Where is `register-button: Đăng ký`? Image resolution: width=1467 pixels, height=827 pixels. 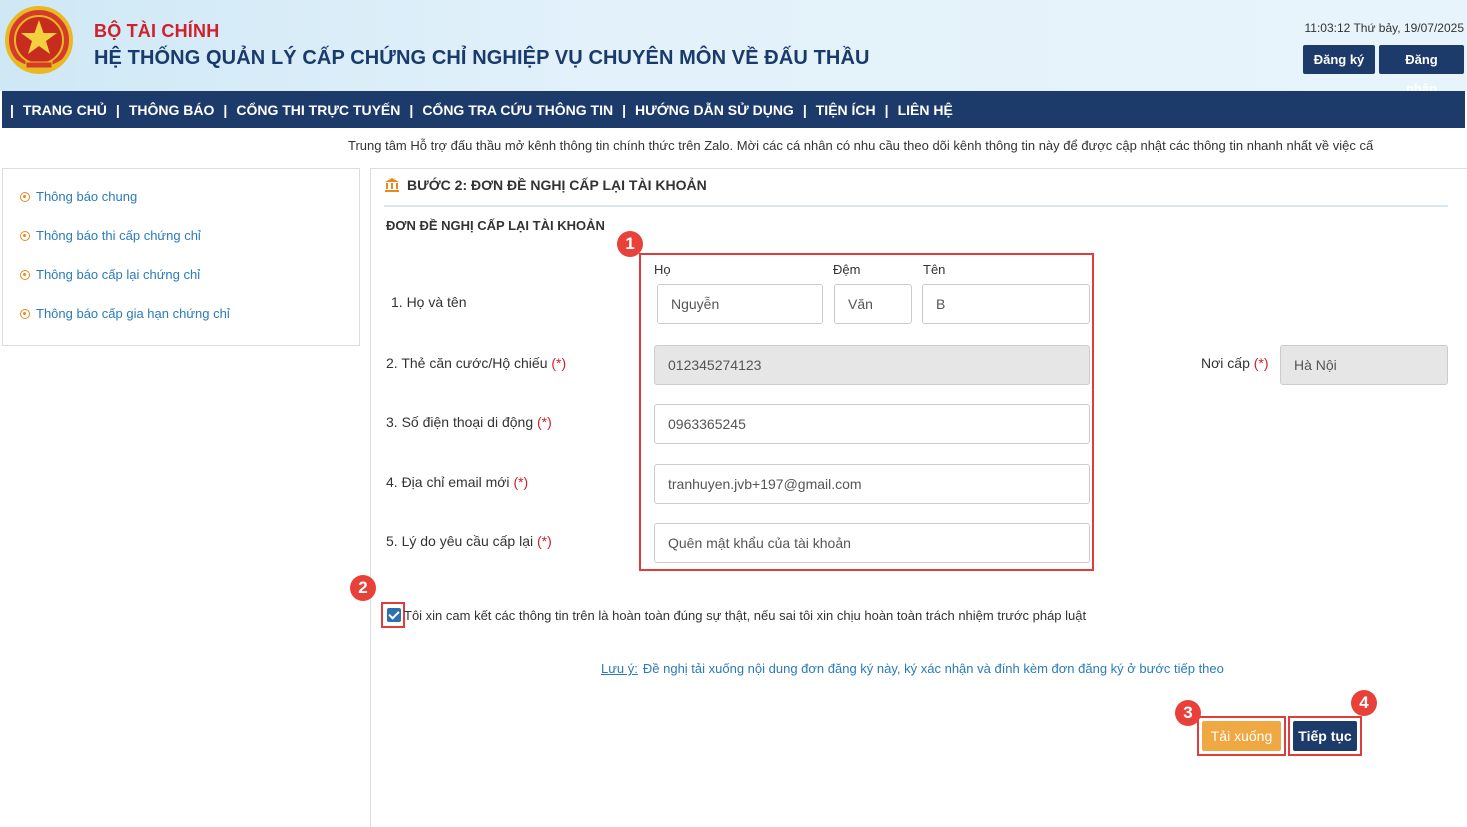 register-button: Đăng ký is located at coordinates (1339, 59).